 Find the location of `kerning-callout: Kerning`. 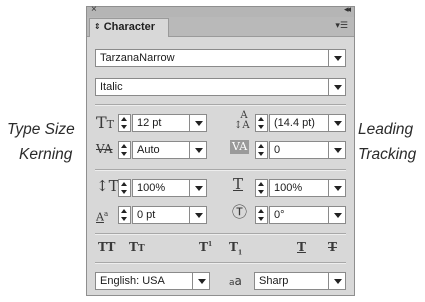

kerning-callout: Kerning is located at coordinates (46, 154).